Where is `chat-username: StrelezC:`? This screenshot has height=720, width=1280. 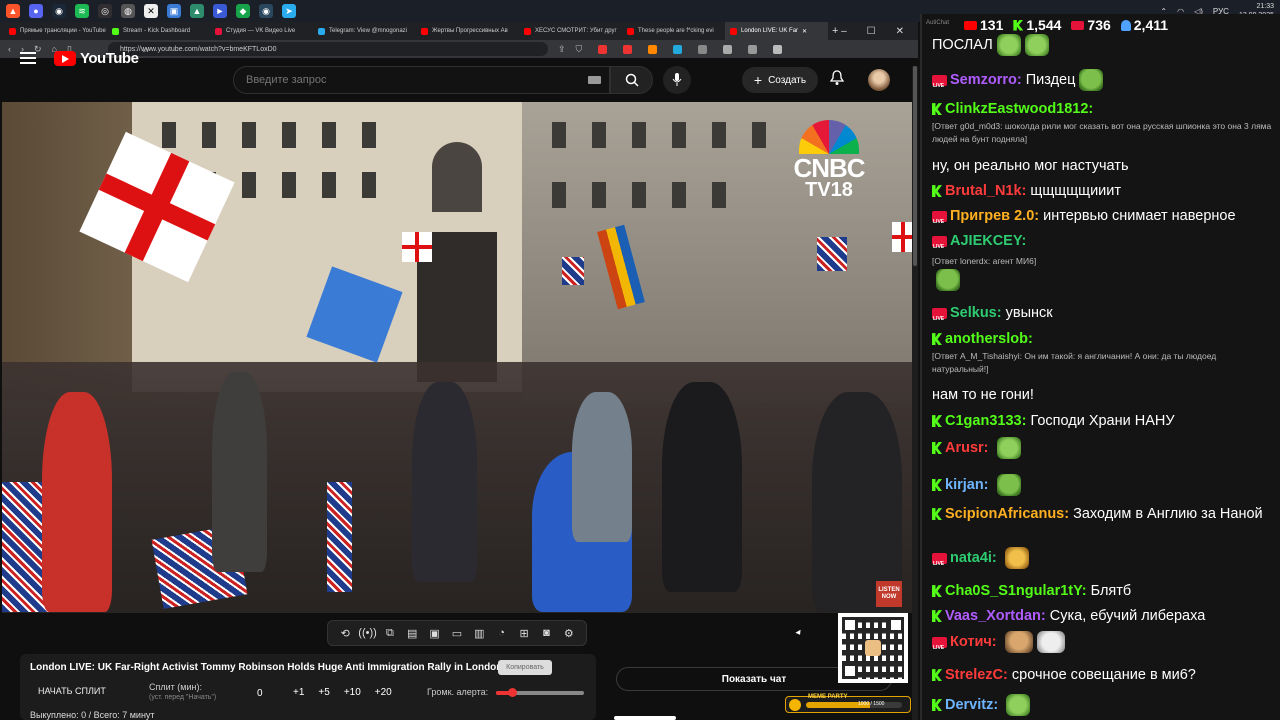 chat-username: StrelezC: is located at coordinates (976, 675).